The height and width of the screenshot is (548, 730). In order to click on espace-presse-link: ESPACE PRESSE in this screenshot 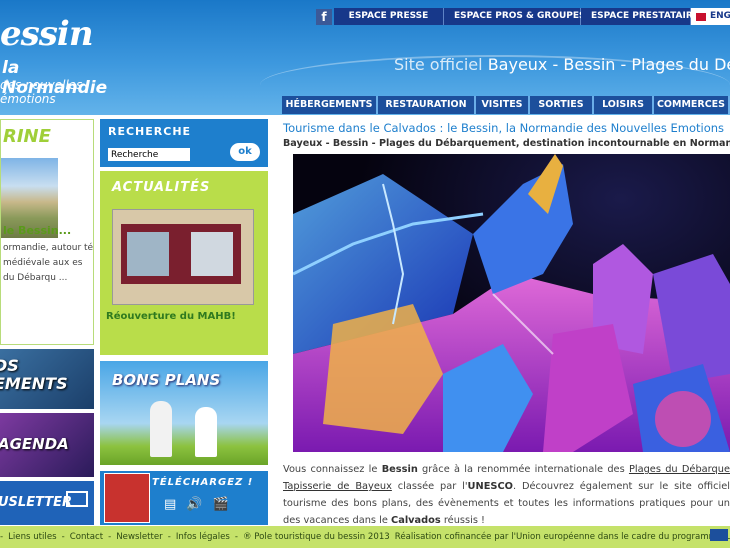, I will do `click(389, 16)`.